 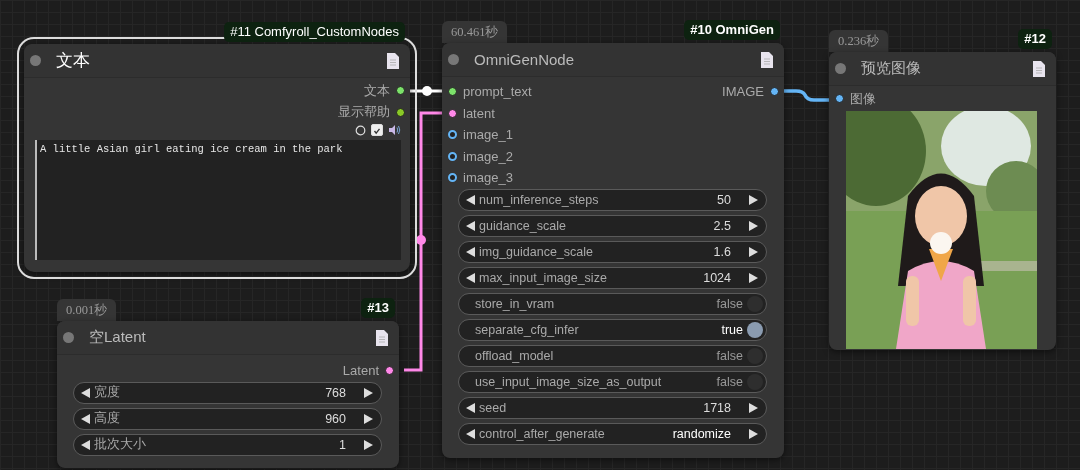 What do you see at coordinates (218, 200) in the screenshot?
I see `text-field: A little Asian girl eating ice cream in the park` at bounding box center [218, 200].